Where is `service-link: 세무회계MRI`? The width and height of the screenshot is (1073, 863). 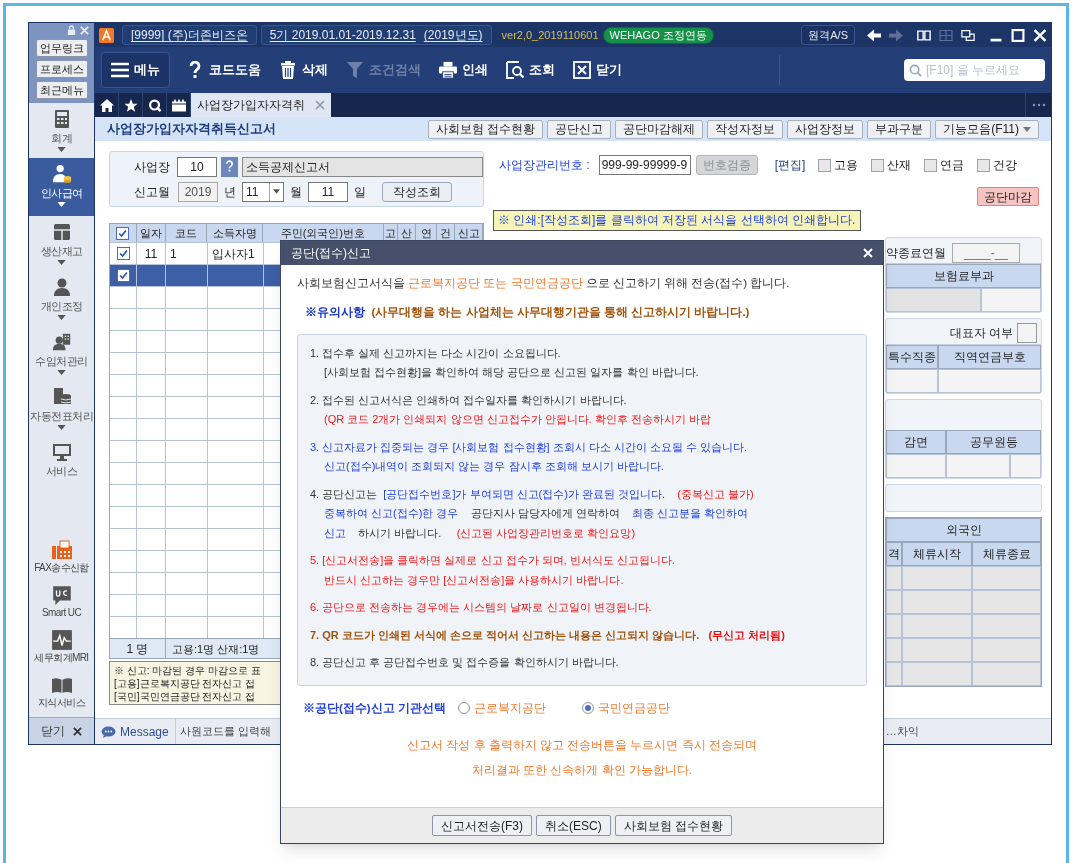 service-link: 세무회계MRI is located at coordinates (61, 658).